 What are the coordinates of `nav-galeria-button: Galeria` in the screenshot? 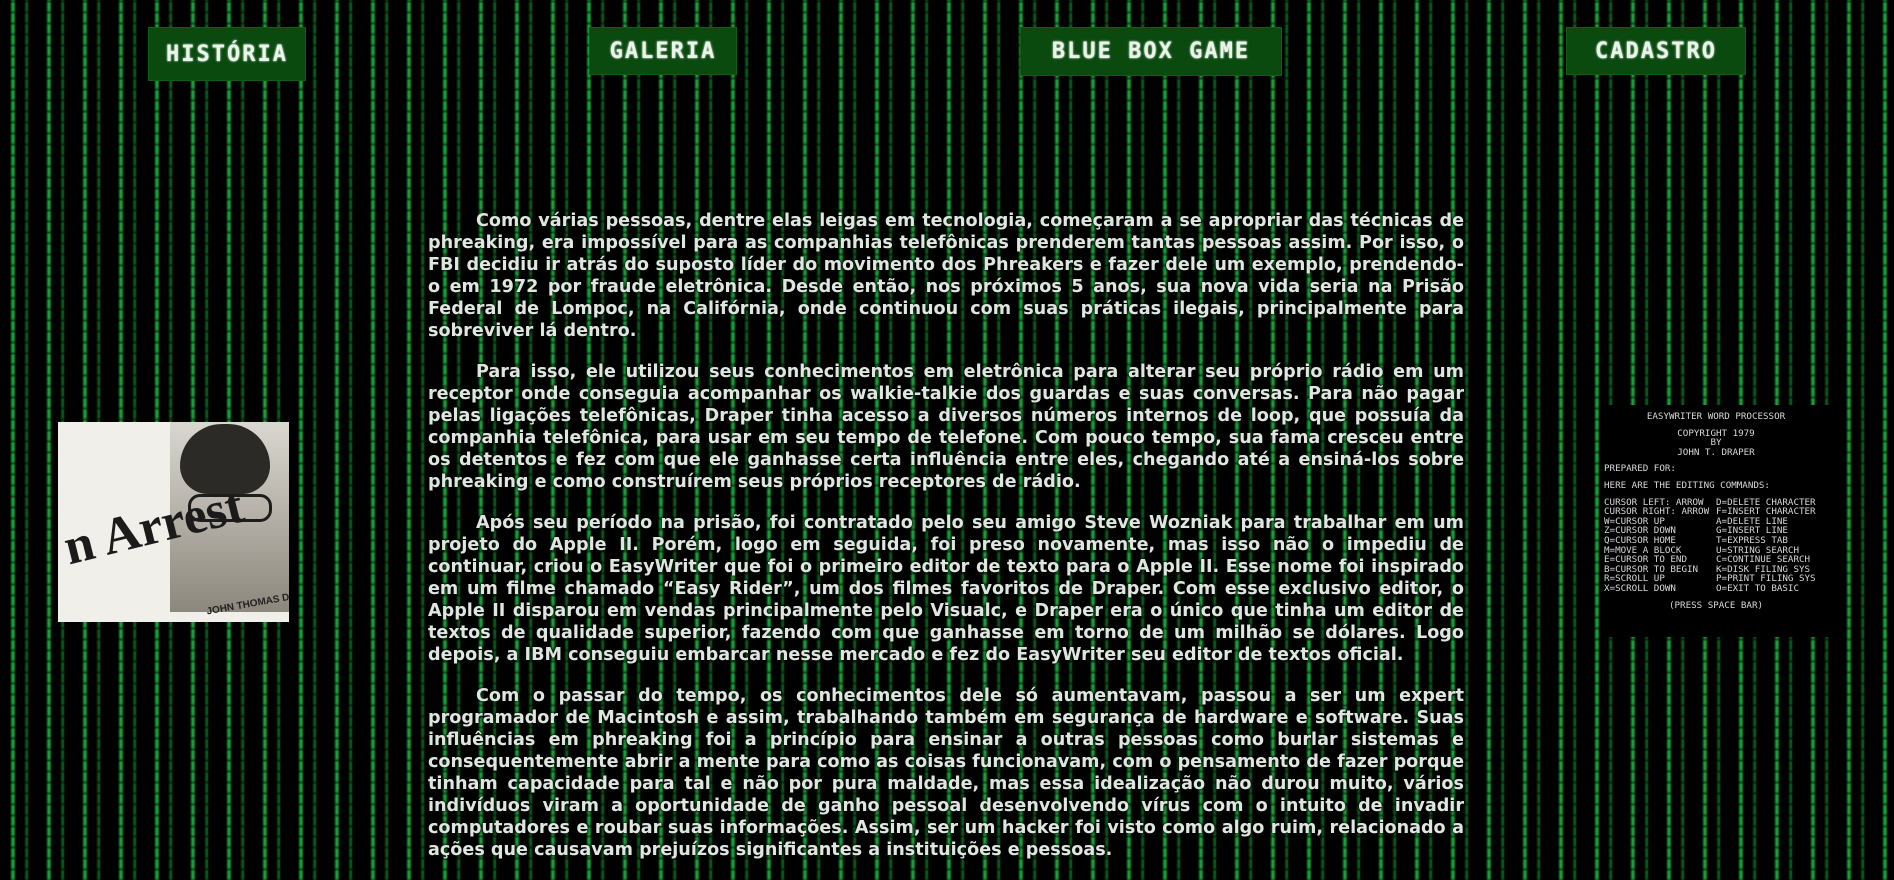 It's located at (663, 51).